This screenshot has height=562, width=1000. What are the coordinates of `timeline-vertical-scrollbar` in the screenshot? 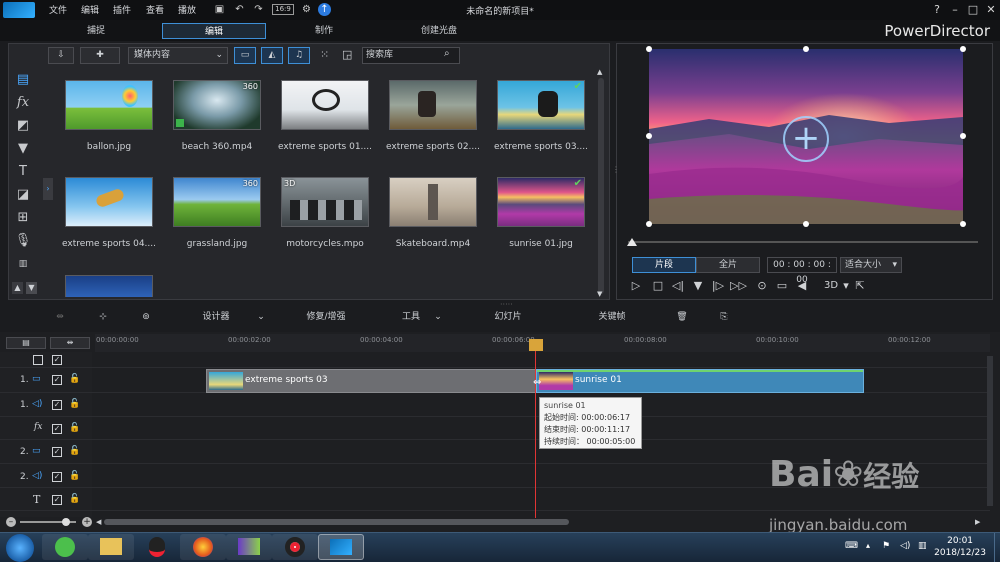 It's located at (990, 431).